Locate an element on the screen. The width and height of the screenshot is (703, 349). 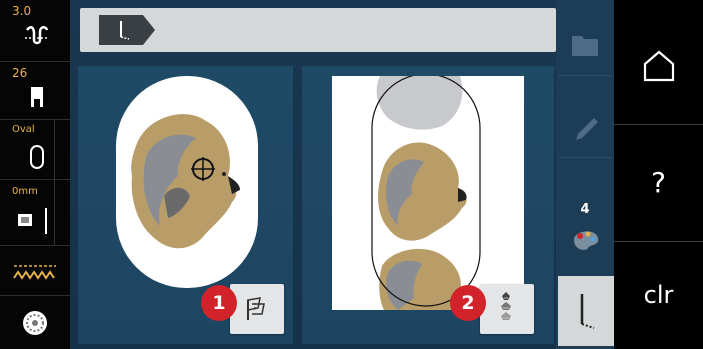
feed-indicator: 0mm is located at coordinates (35, 213).